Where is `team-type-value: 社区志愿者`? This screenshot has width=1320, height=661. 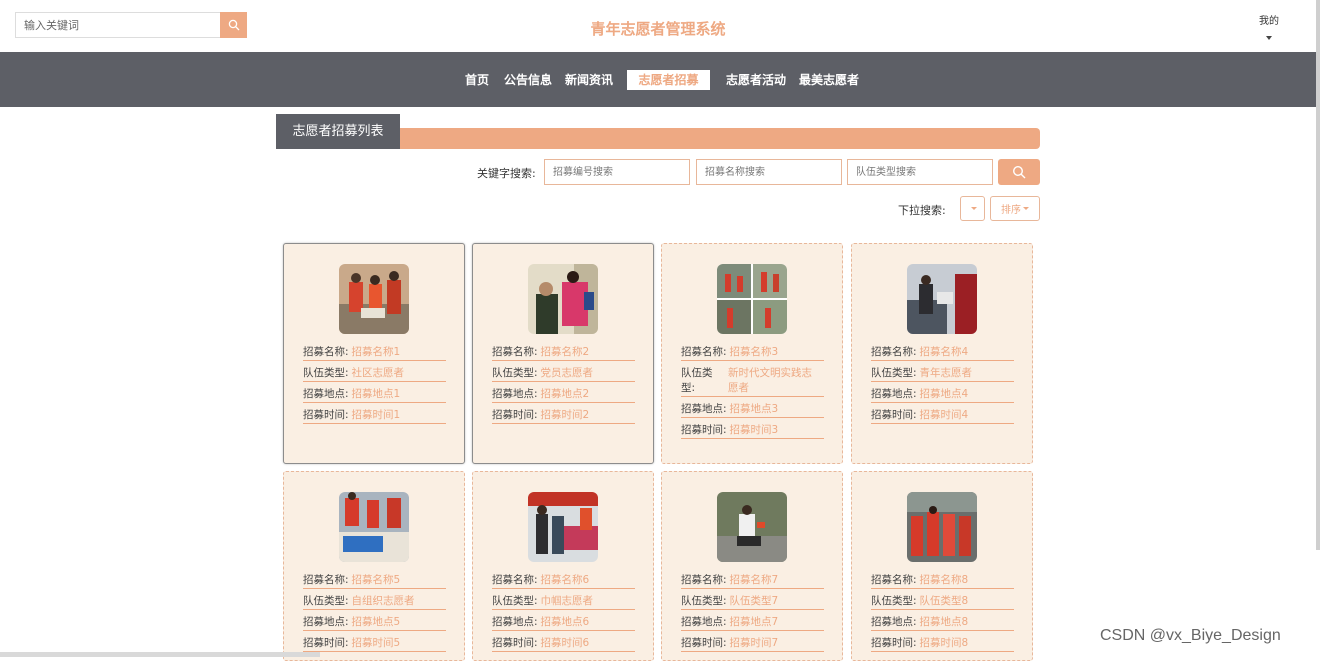
team-type-value: 社区志愿者 is located at coordinates (378, 373).